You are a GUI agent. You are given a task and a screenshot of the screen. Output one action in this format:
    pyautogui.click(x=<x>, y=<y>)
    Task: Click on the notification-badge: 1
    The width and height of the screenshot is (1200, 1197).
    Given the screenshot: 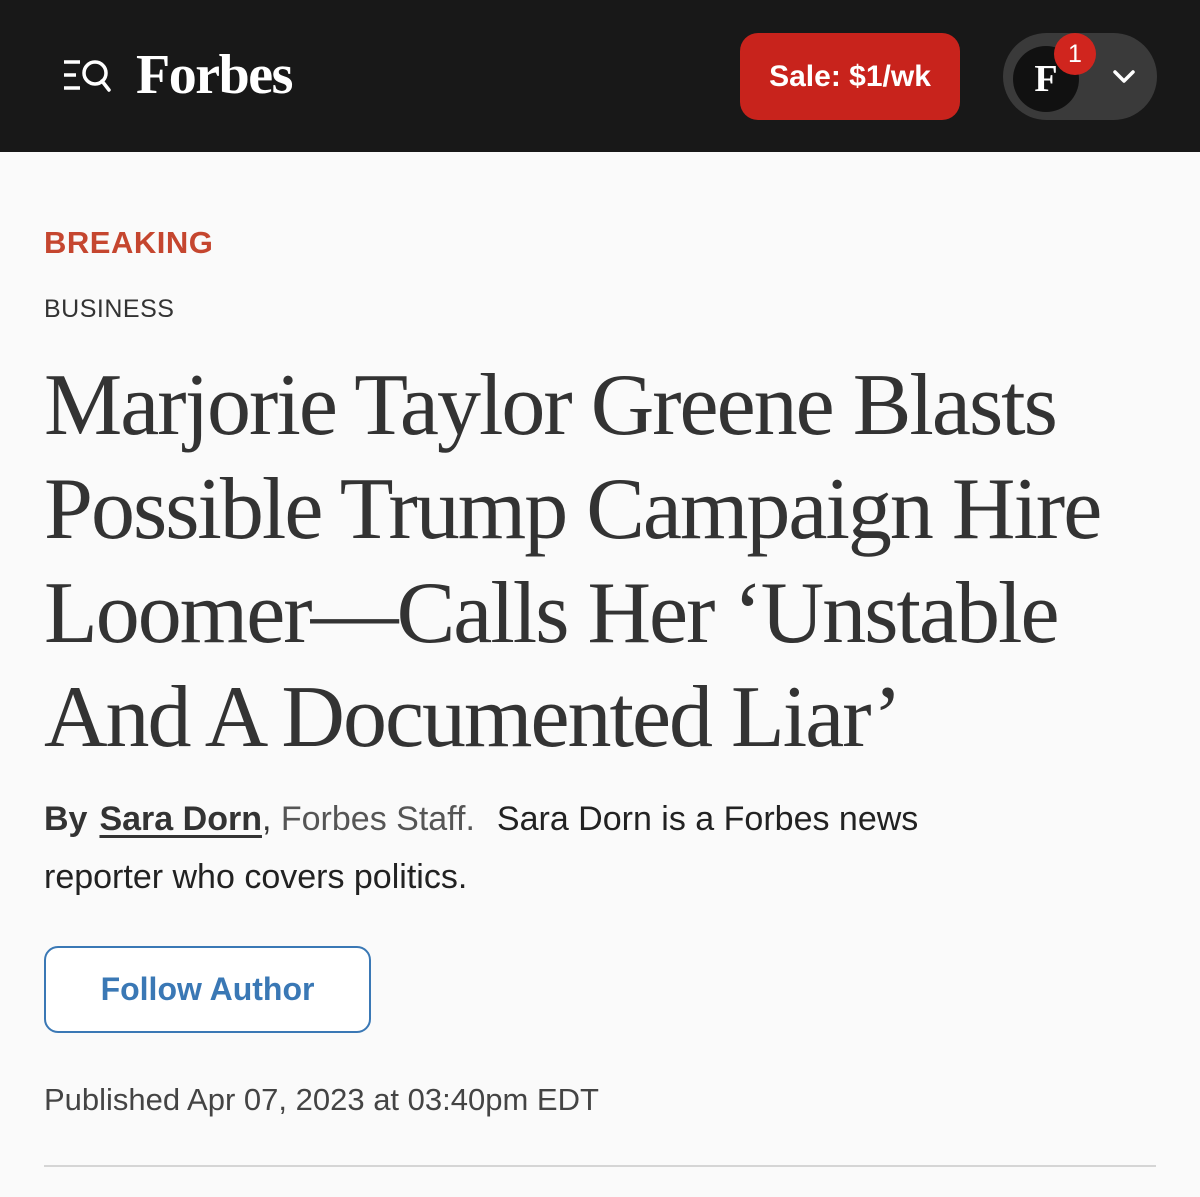 What is the action you would take?
    pyautogui.click(x=1075, y=54)
    